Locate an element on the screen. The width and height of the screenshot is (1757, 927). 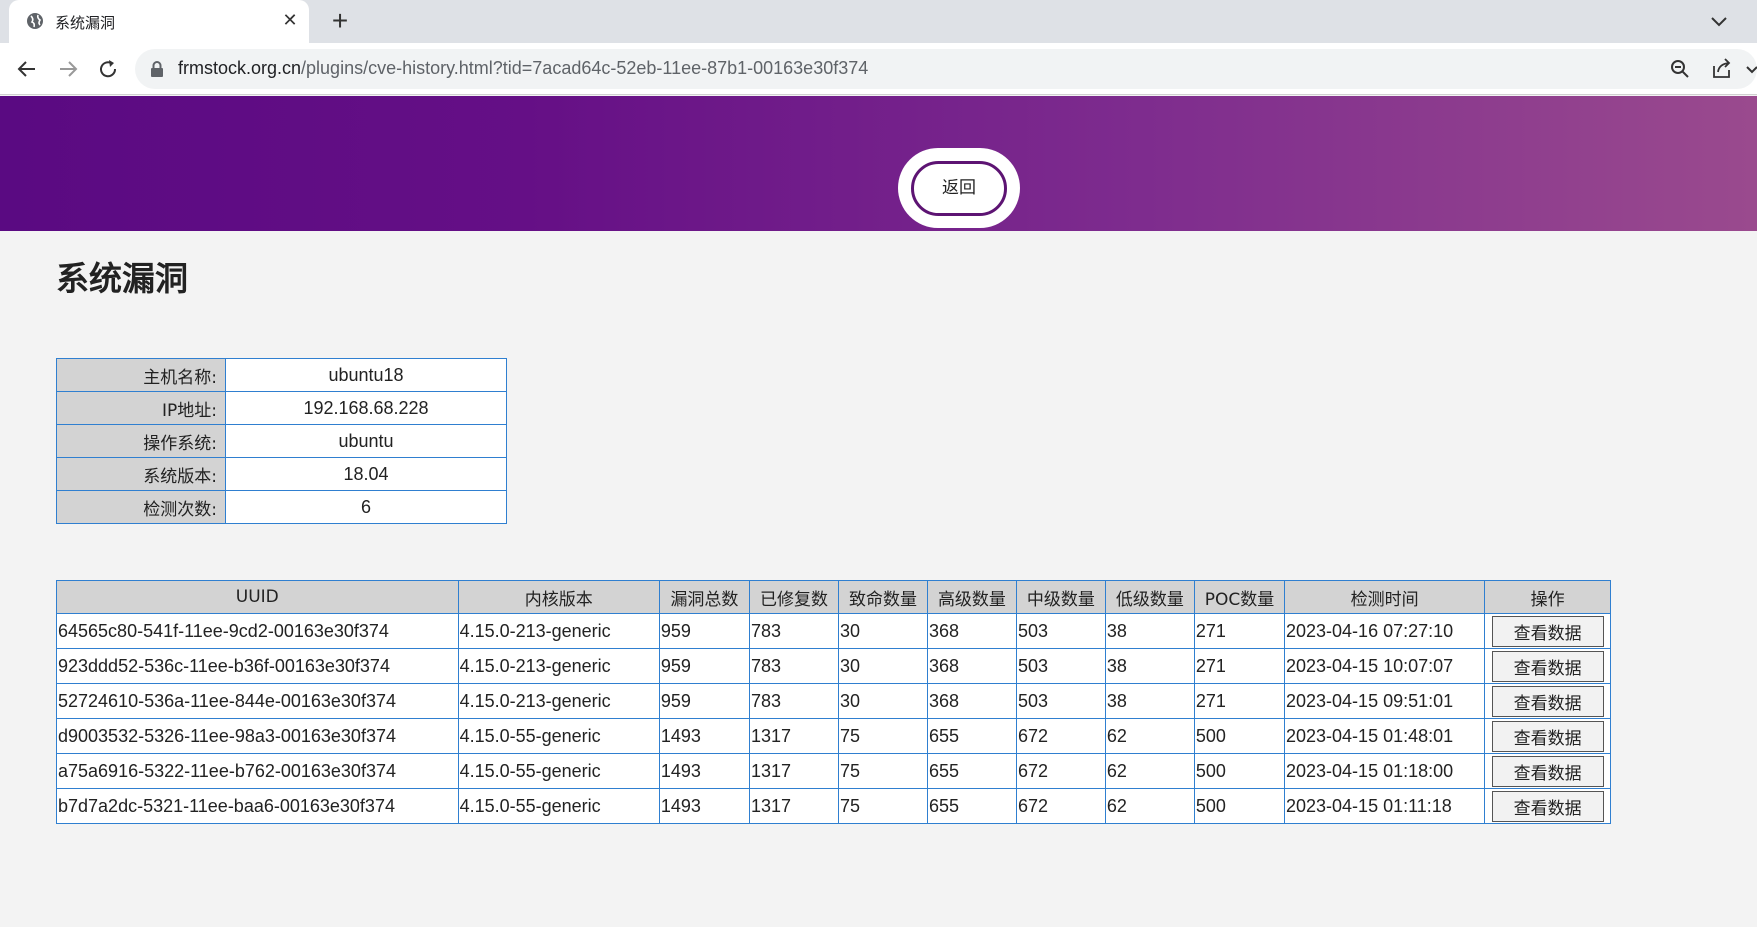
header-banner is located at coordinates (878, 163).